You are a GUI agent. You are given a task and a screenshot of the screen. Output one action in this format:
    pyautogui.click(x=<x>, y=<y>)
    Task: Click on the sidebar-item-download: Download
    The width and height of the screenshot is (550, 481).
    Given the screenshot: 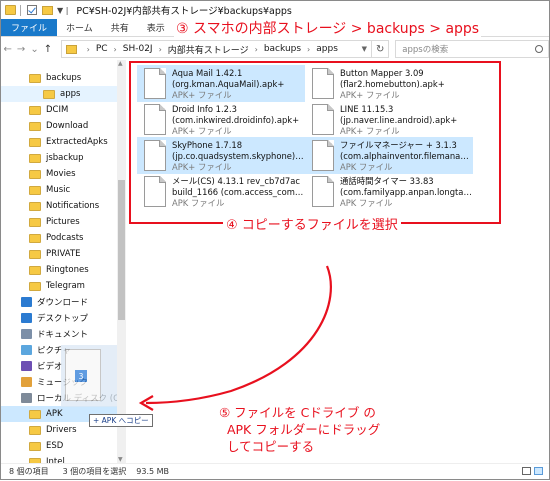 What is the action you would take?
    pyautogui.click(x=59, y=126)
    